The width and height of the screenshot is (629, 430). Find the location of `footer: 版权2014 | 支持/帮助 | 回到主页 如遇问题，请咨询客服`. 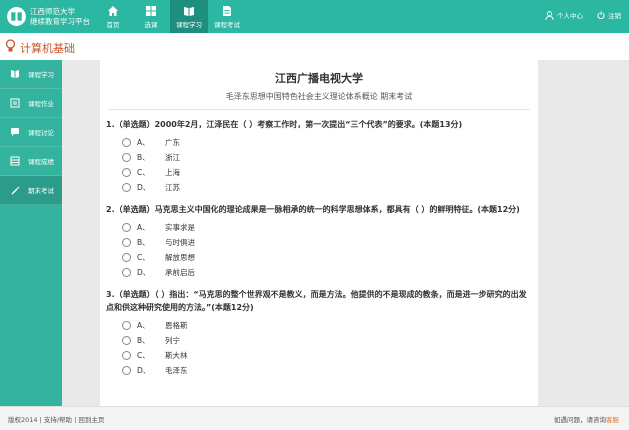

footer: 版权2014 | 支持/帮助 | 回到主页 如遇问题，请咨询客服 is located at coordinates (314, 418).